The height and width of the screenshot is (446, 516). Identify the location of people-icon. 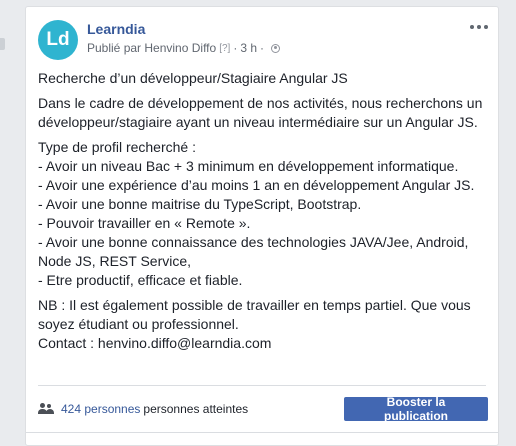
(46, 409).